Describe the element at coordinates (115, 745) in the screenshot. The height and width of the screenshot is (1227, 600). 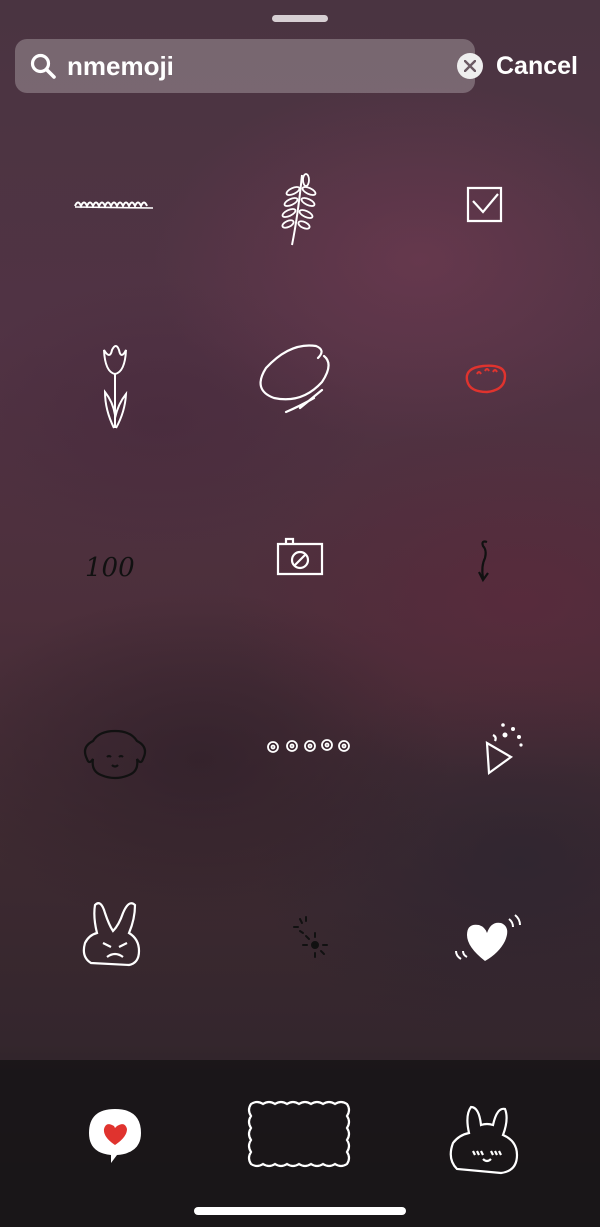
I see `puppy-face-sticker` at that location.